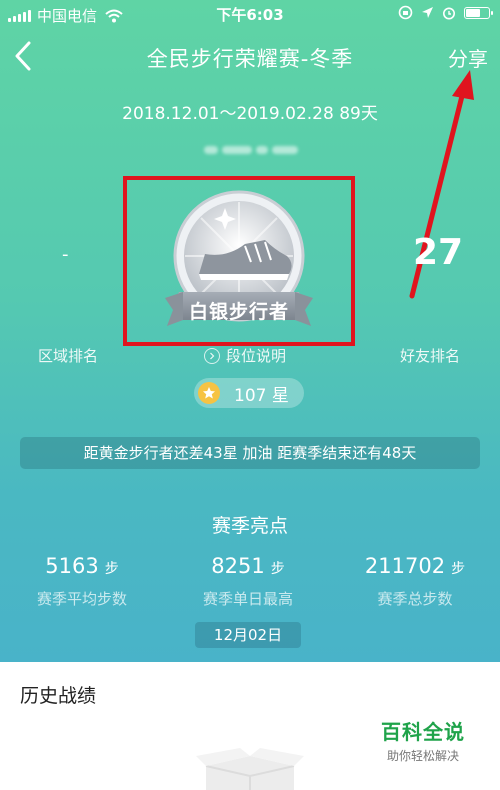 This screenshot has width=500, height=790. I want to click on rotation-lock-icon, so click(405, 12).